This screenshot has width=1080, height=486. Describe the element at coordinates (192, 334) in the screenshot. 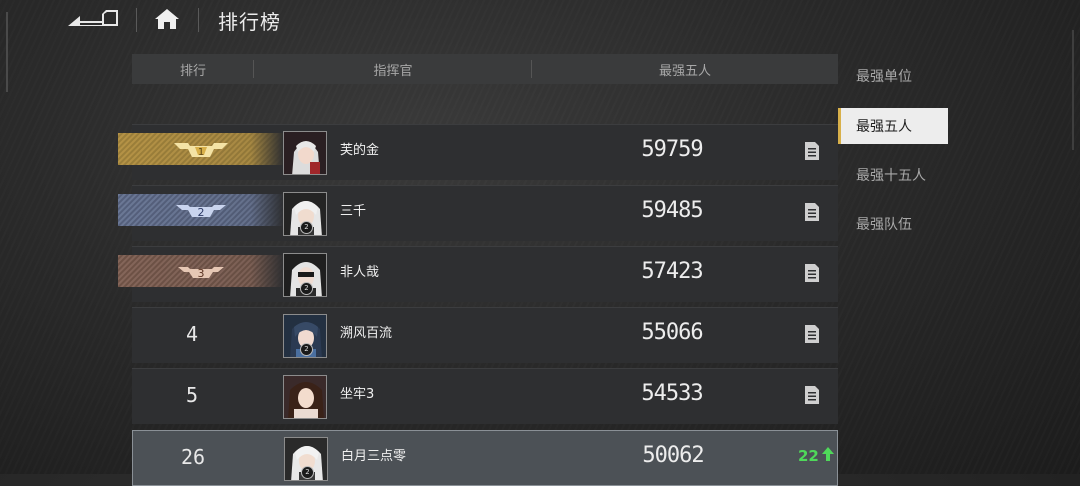

I see `rank-number: 4` at that location.